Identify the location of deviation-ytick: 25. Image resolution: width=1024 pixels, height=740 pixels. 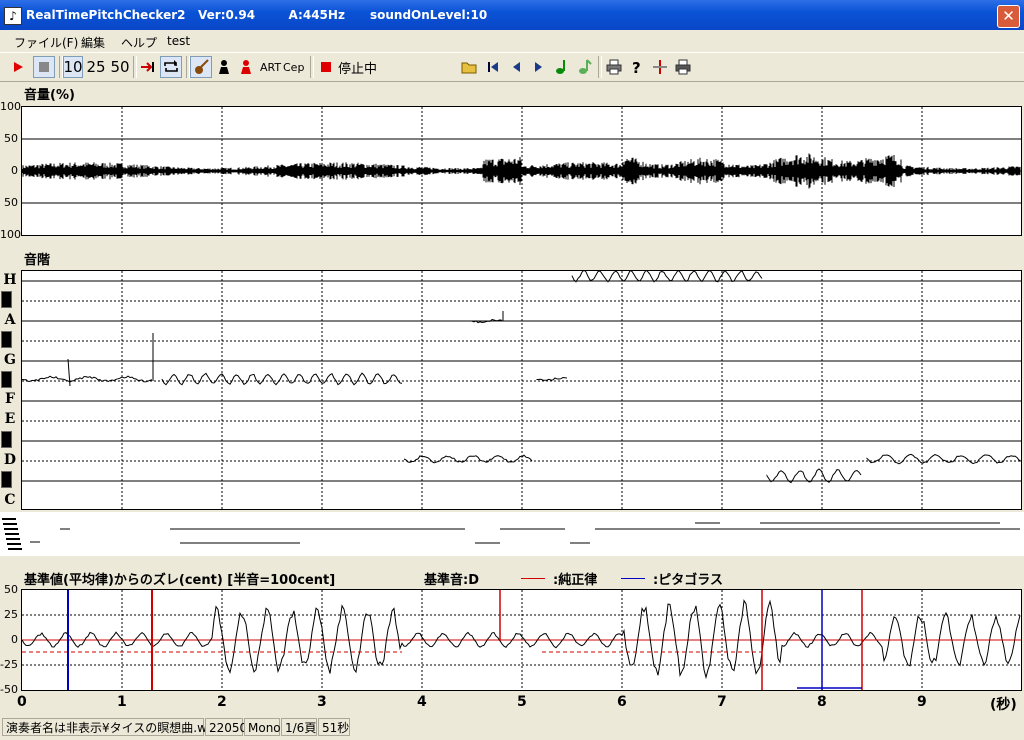
(11, 614).